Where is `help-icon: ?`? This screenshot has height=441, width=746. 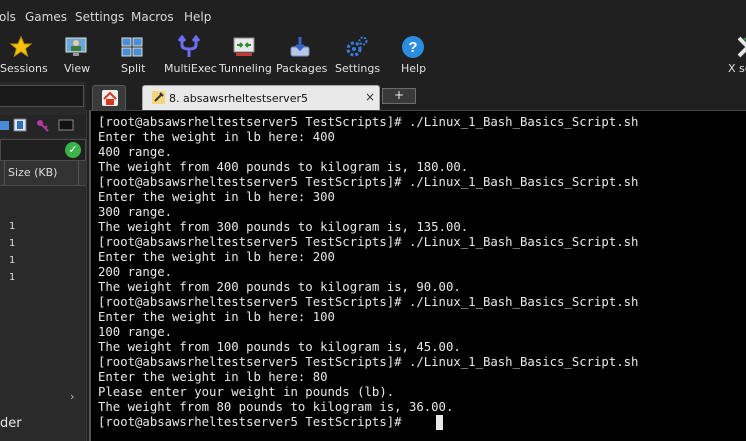 help-icon: ? is located at coordinates (413, 47).